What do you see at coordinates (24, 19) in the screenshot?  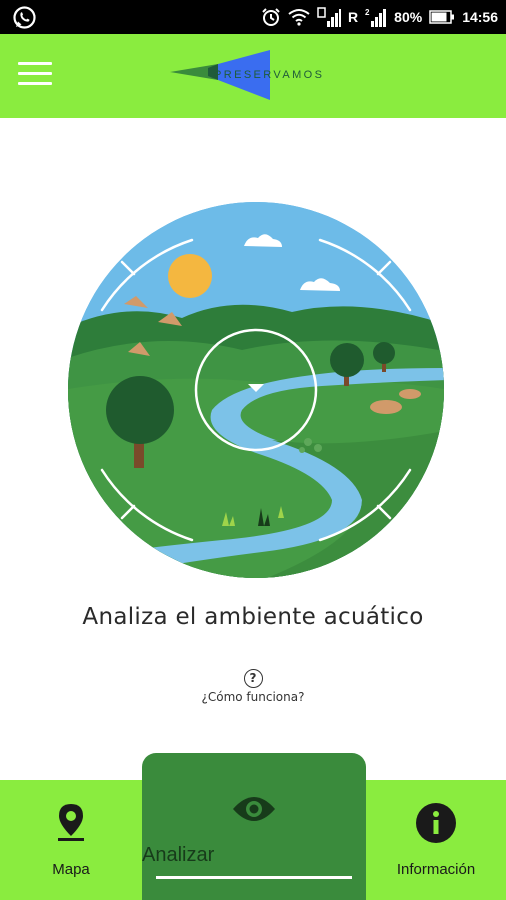 I see `whatsapp-icon` at bounding box center [24, 19].